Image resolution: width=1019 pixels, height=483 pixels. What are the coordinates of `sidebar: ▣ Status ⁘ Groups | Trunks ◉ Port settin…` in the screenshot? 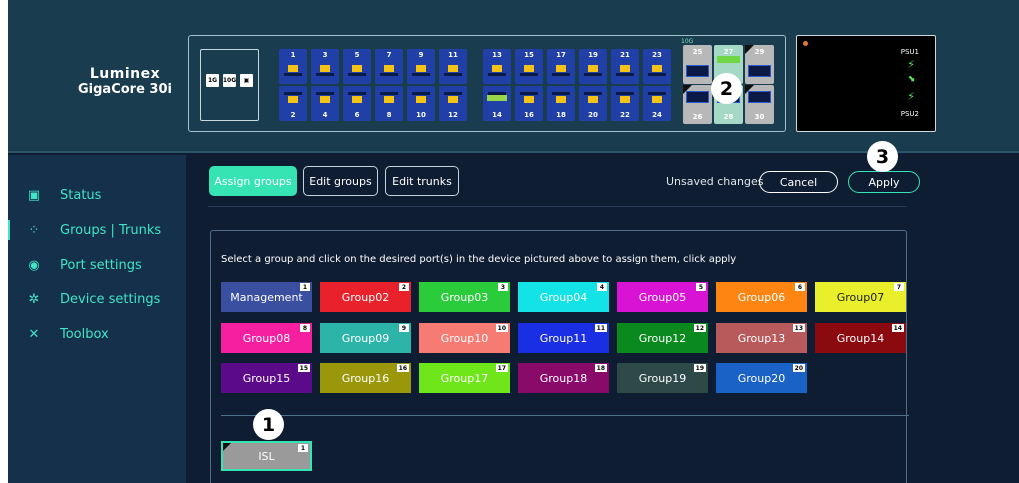 It's located at (97, 319).